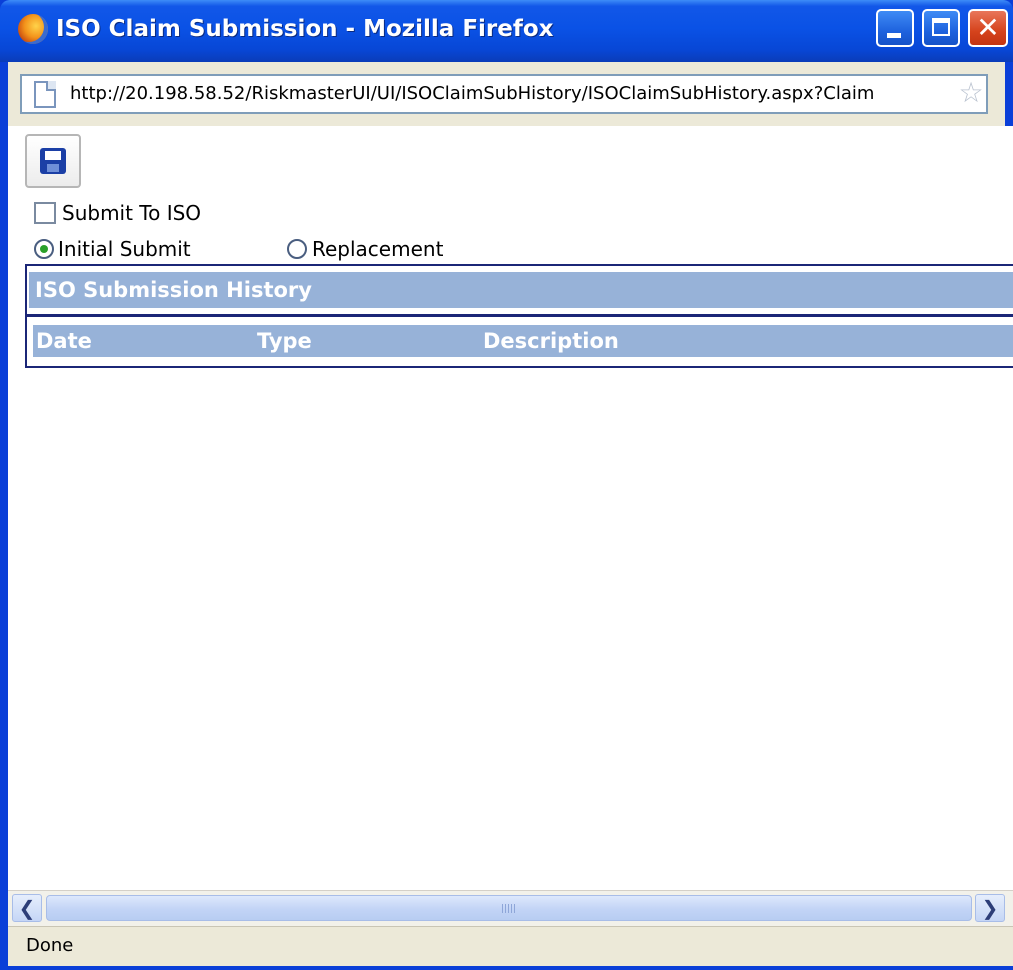 This screenshot has width=1013, height=970. I want to click on close-button: ✕, so click(988, 28).